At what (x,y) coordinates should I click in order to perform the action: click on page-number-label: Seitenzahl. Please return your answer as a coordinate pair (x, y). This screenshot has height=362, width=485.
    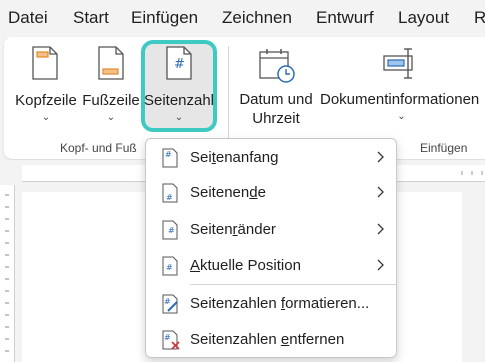
    Looking at the image, I should click on (179, 100).